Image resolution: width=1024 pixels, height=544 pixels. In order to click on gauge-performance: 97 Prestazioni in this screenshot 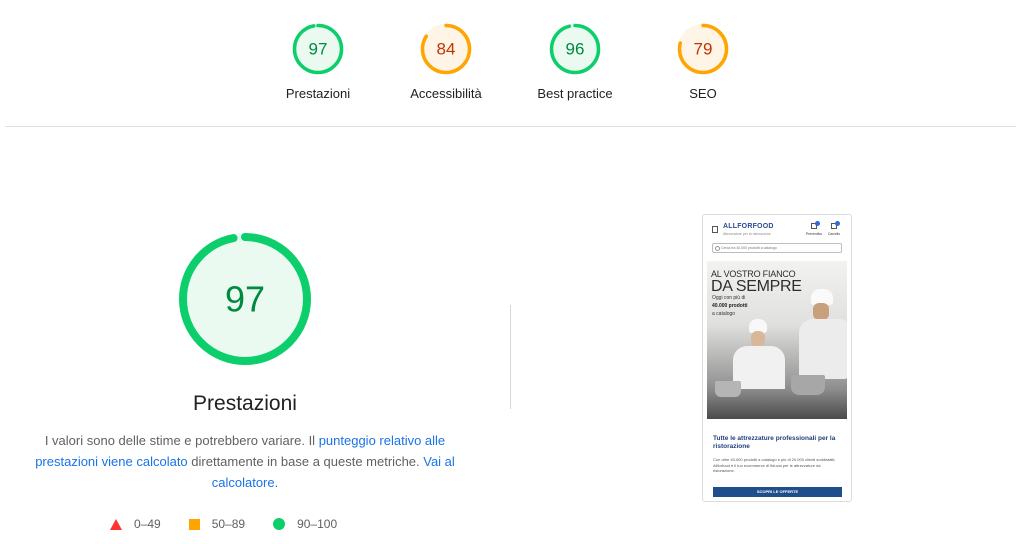, I will do `click(318, 61)`.